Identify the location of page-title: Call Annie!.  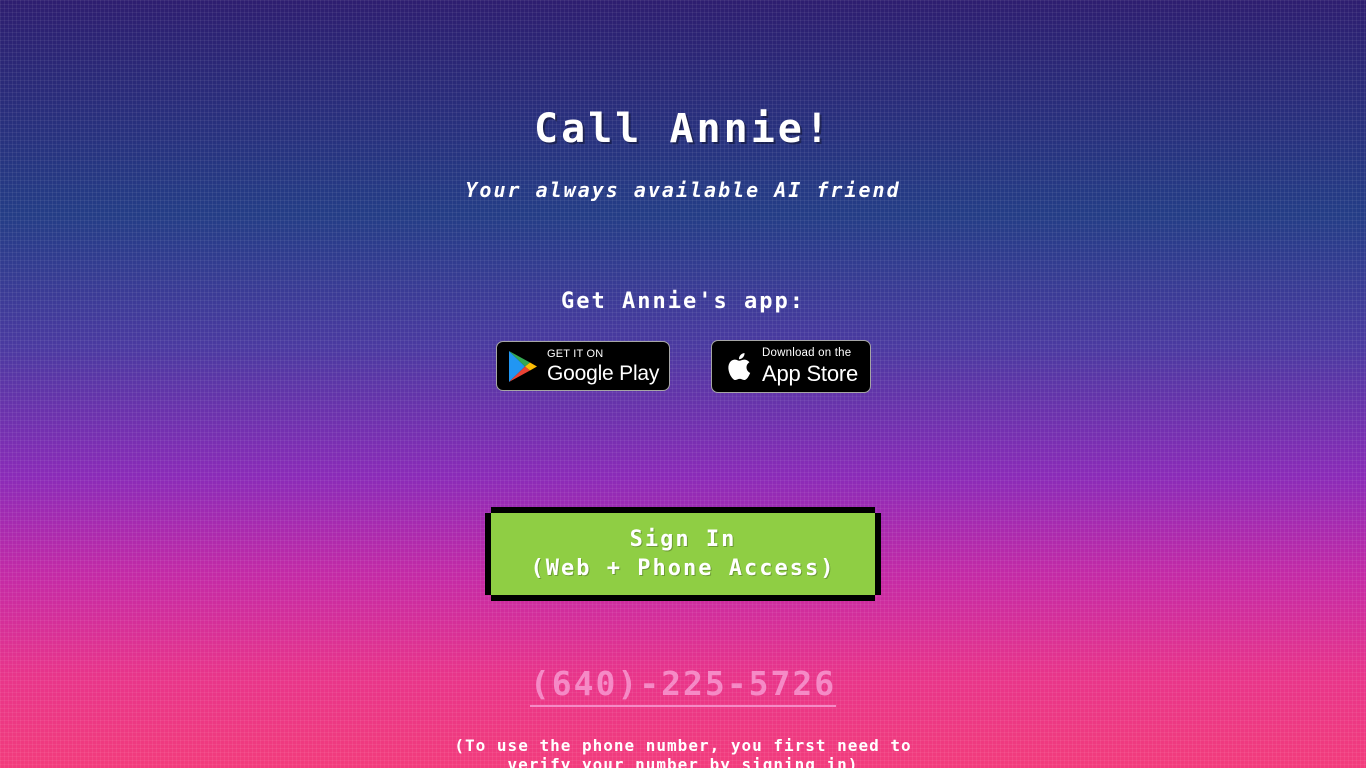
(683, 129).